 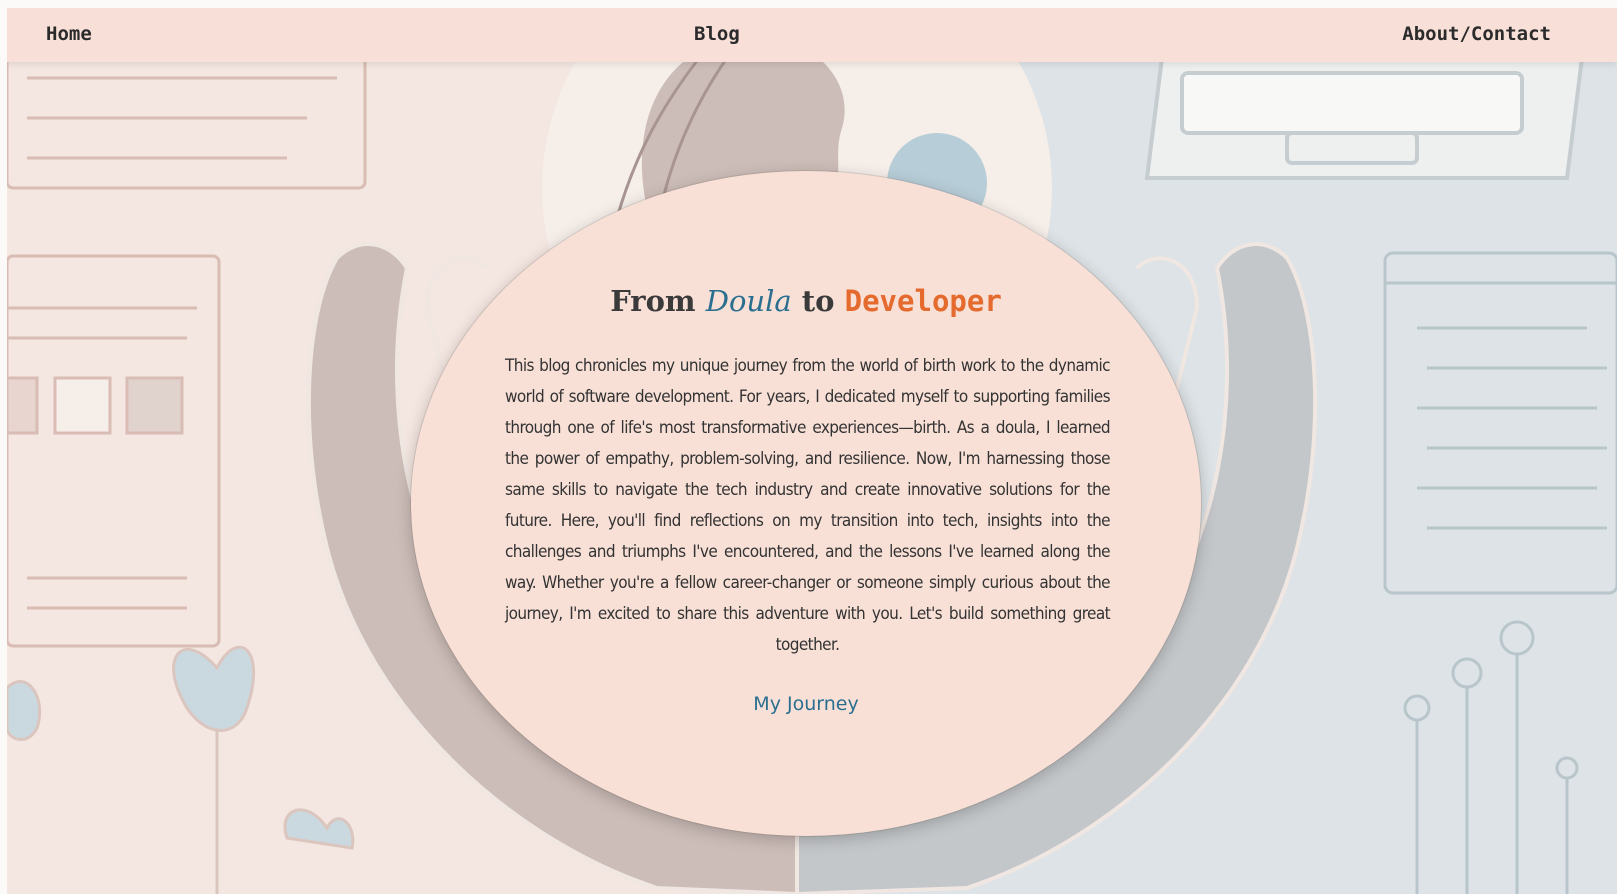 What do you see at coordinates (923, 301) in the screenshot?
I see `title-developer: Developer` at bounding box center [923, 301].